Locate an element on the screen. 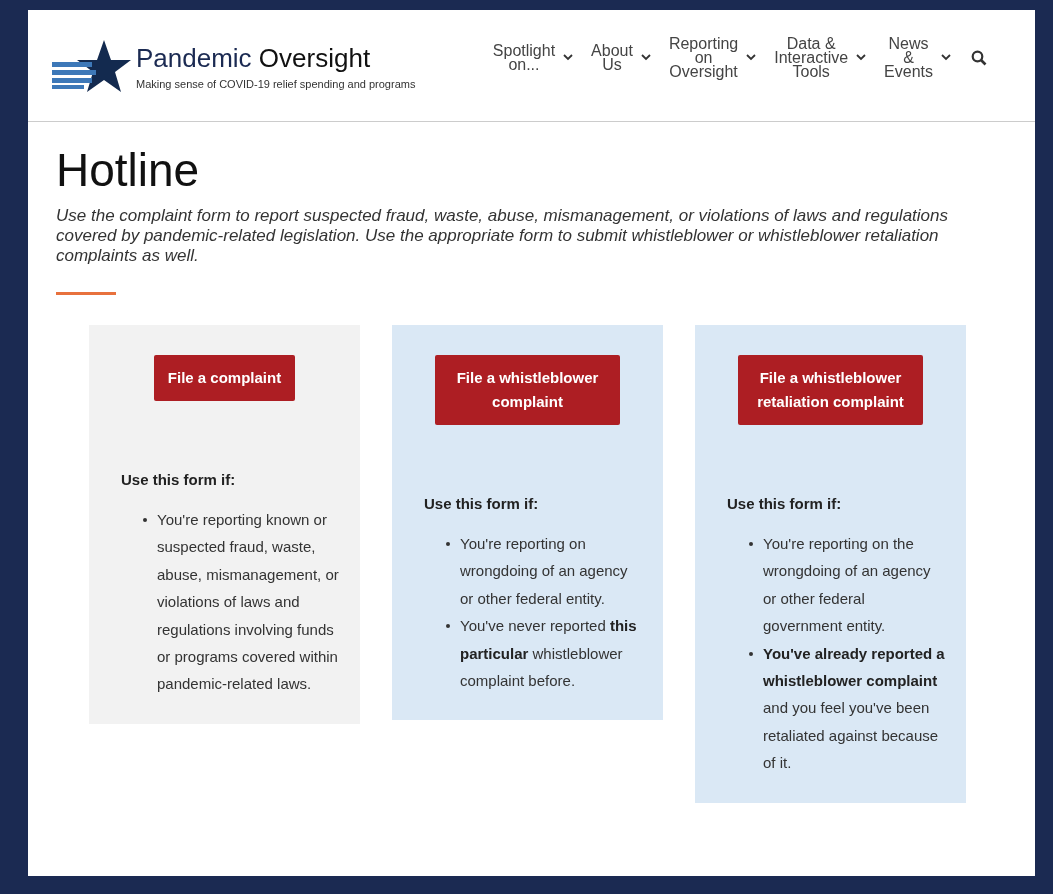 The width and height of the screenshot is (1053, 894). bullet-text: You're reporting known or suspected fraud, waste, abuse, mismanagement, or violations of laws and regulations involving funds or programs covered within pandemic-related laws. is located at coordinates (248, 602).